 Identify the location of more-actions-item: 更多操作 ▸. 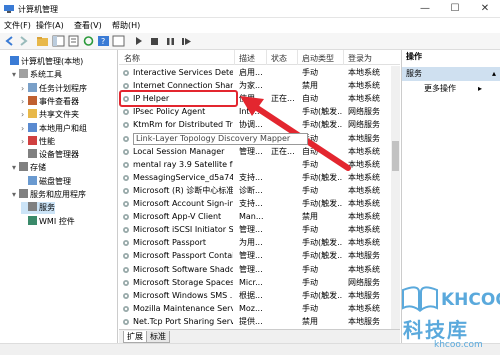
(453, 89).